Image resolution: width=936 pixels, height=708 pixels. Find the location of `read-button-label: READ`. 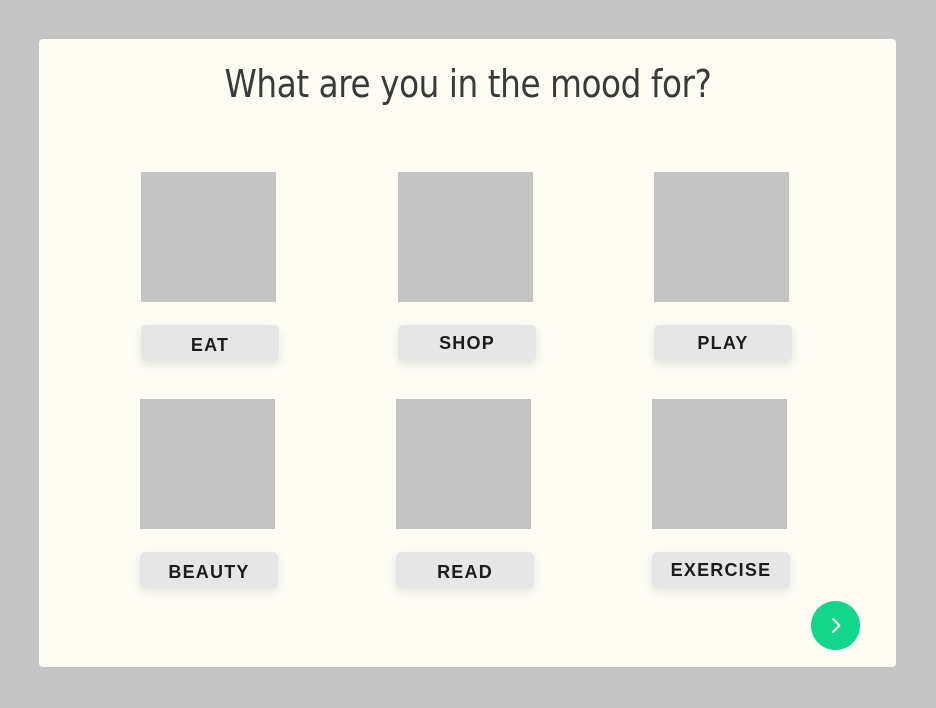

read-button-label: READ is located at coordinates (465, 572).